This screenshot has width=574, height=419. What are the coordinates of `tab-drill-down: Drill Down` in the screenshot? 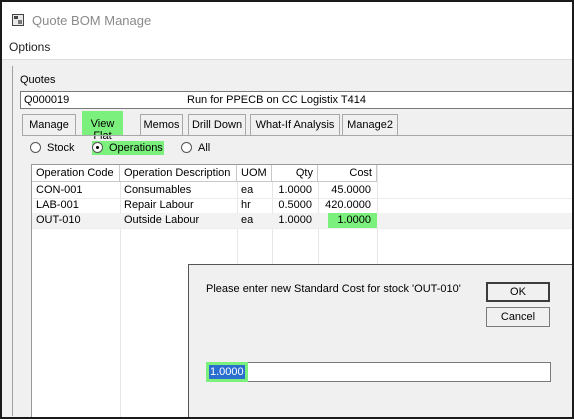 It's located at (217, 124).